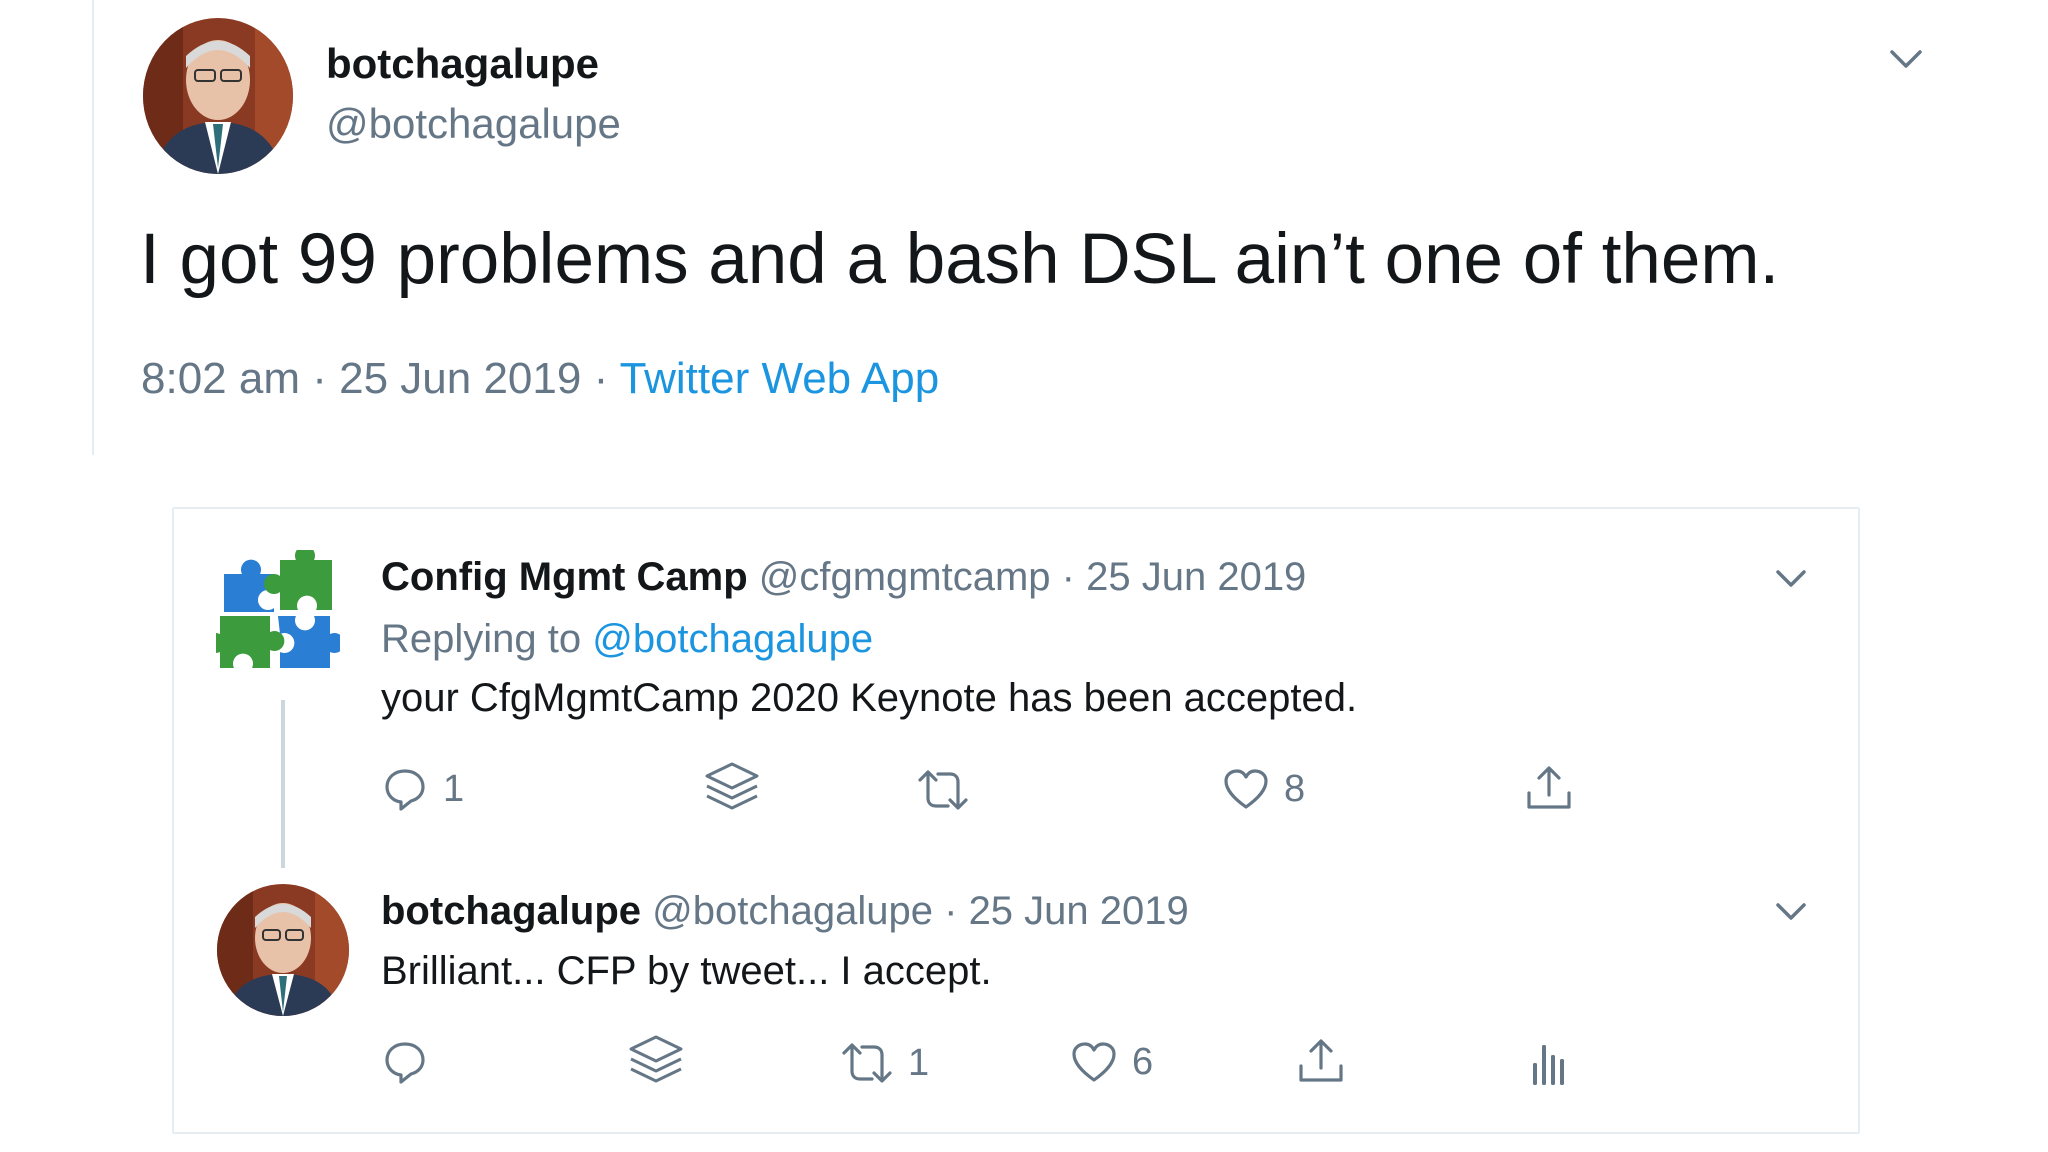  Describe the element at coordinates (1143, 1061) in the screenshot. I see `reply2-like-count: 6` at that location.